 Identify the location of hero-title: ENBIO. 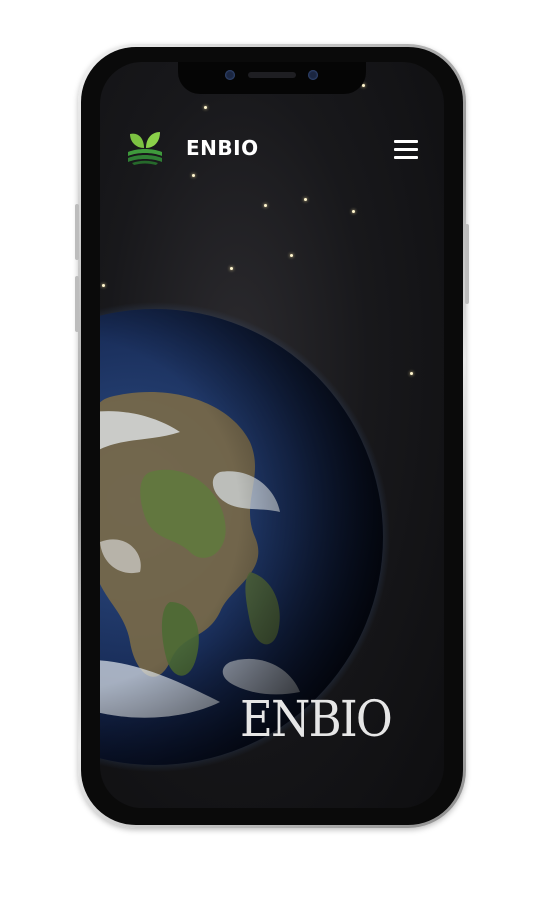
(316, 719).